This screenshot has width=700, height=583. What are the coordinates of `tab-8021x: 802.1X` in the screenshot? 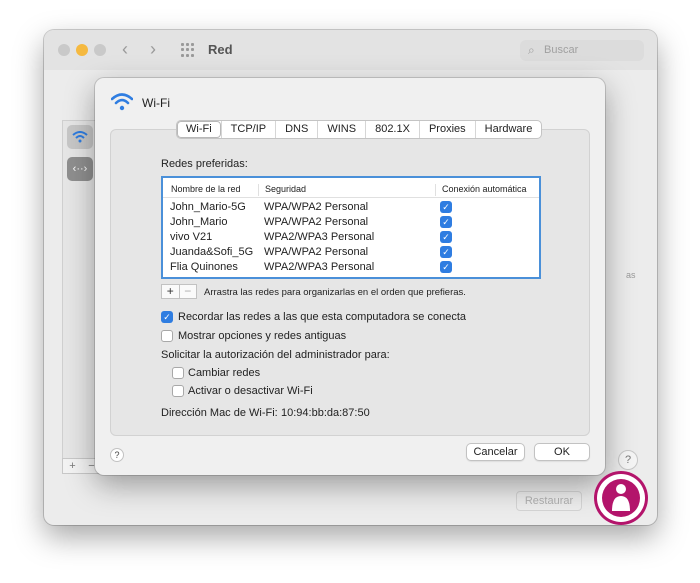 It's located at (392, 129).